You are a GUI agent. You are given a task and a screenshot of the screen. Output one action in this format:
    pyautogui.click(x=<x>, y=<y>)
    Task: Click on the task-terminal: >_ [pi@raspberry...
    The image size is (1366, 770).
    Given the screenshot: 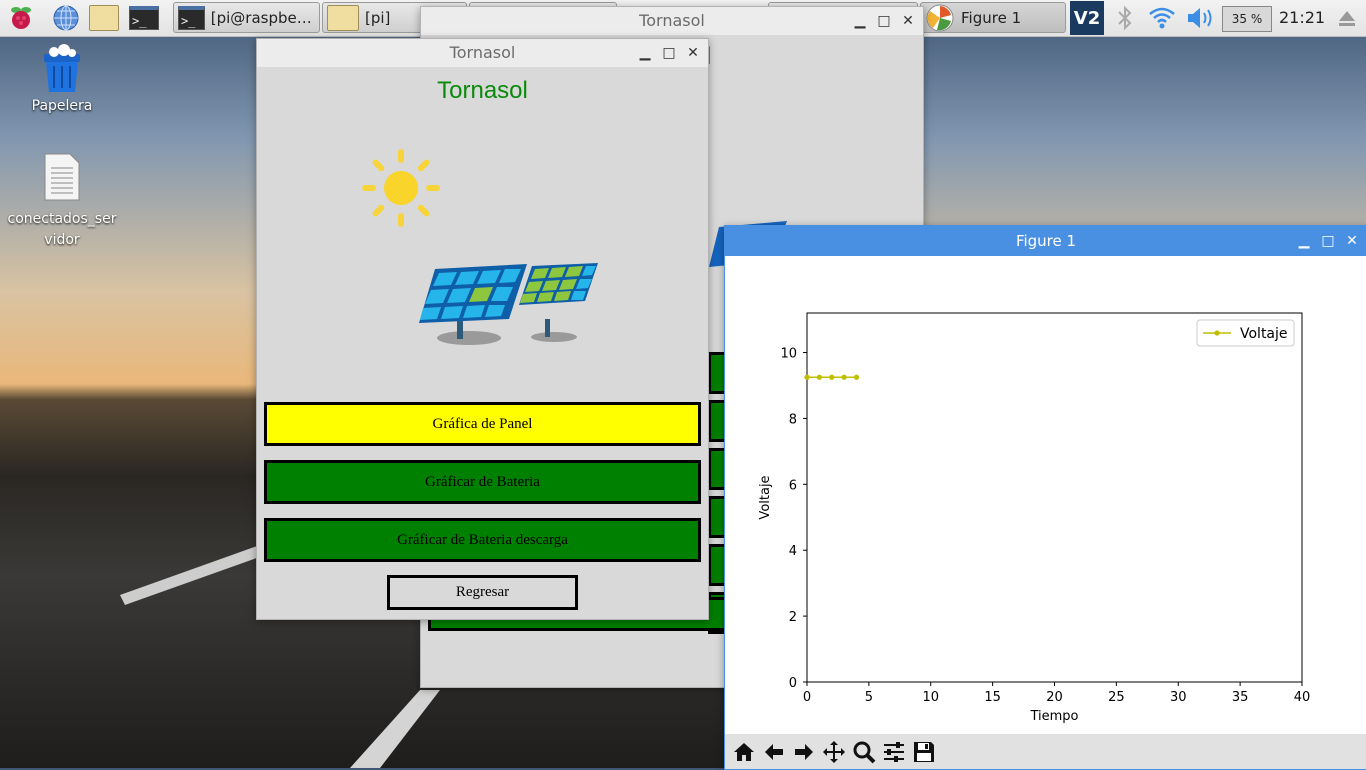 What is the action you would take?
    pyautogui.click(x=246, y=17)
    